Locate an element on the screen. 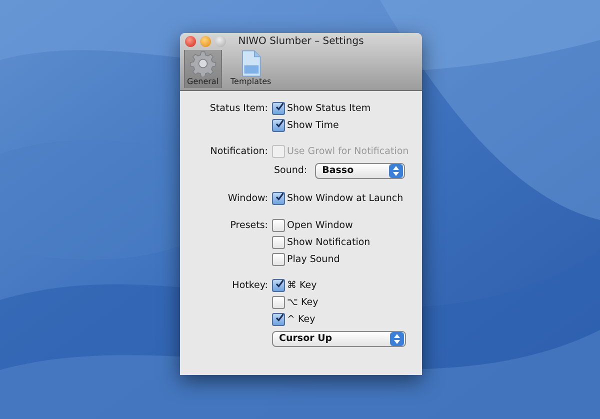 This screenshot has width=600, height=419. section-label: Status Item: is located at coordinates (238, 109).